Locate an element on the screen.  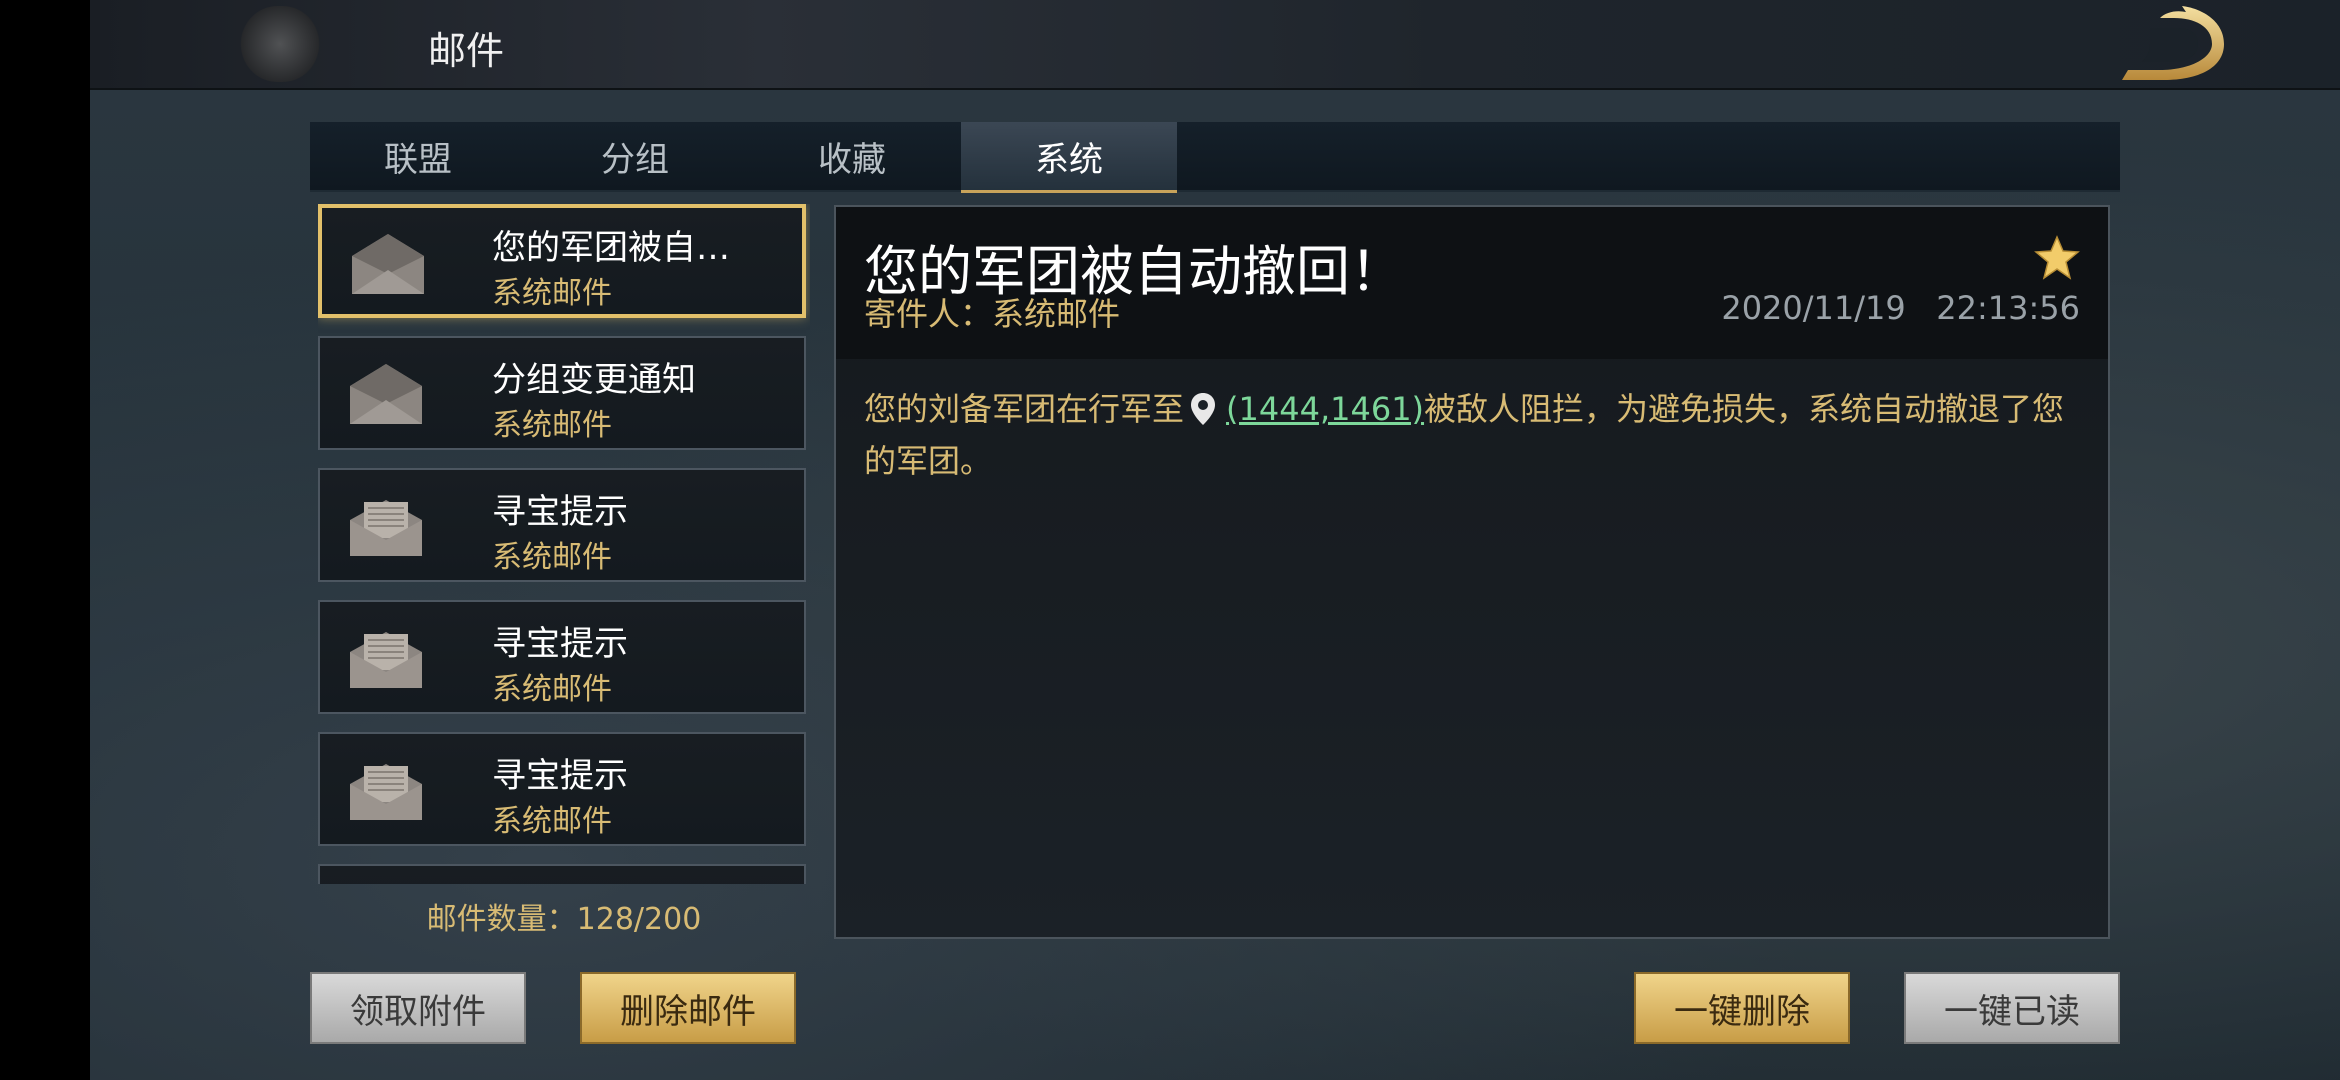
page-title: 邮件 is located at coordinates (466, 51).